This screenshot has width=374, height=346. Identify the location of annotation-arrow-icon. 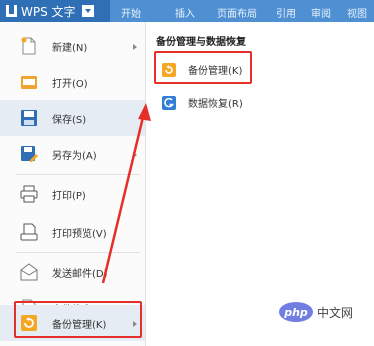
(126, 193).